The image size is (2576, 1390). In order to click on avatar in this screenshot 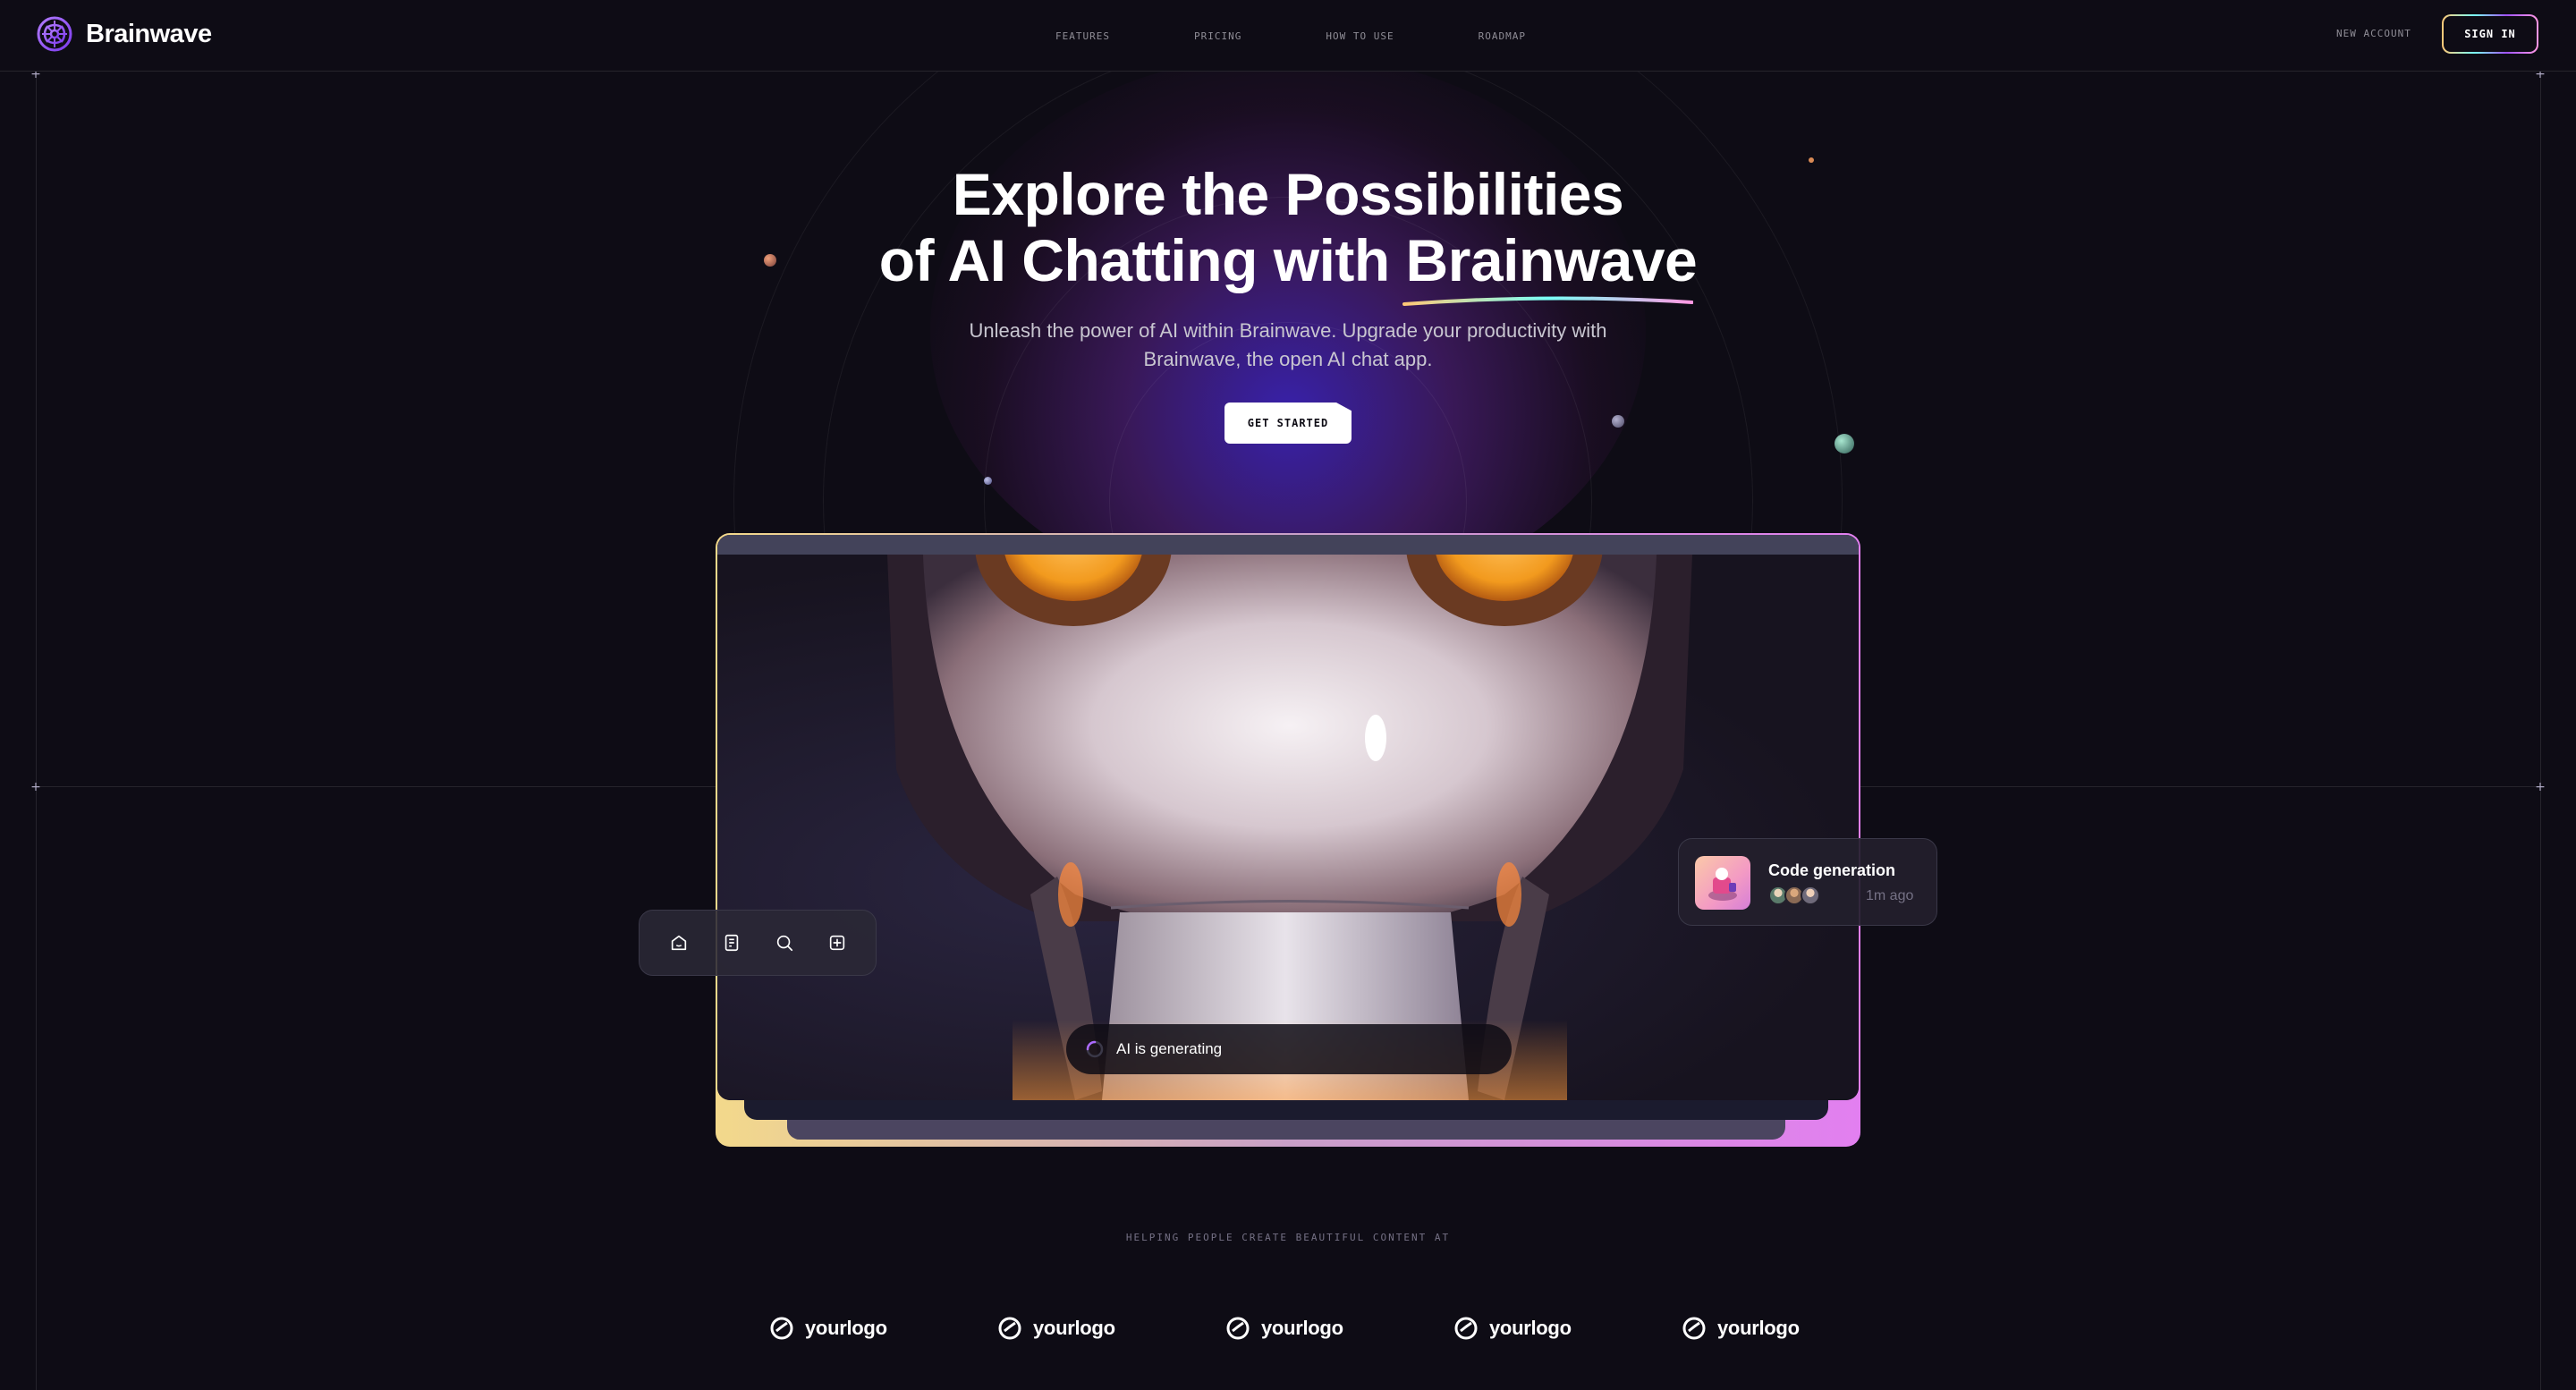, I will do `click(1810, 895)`.